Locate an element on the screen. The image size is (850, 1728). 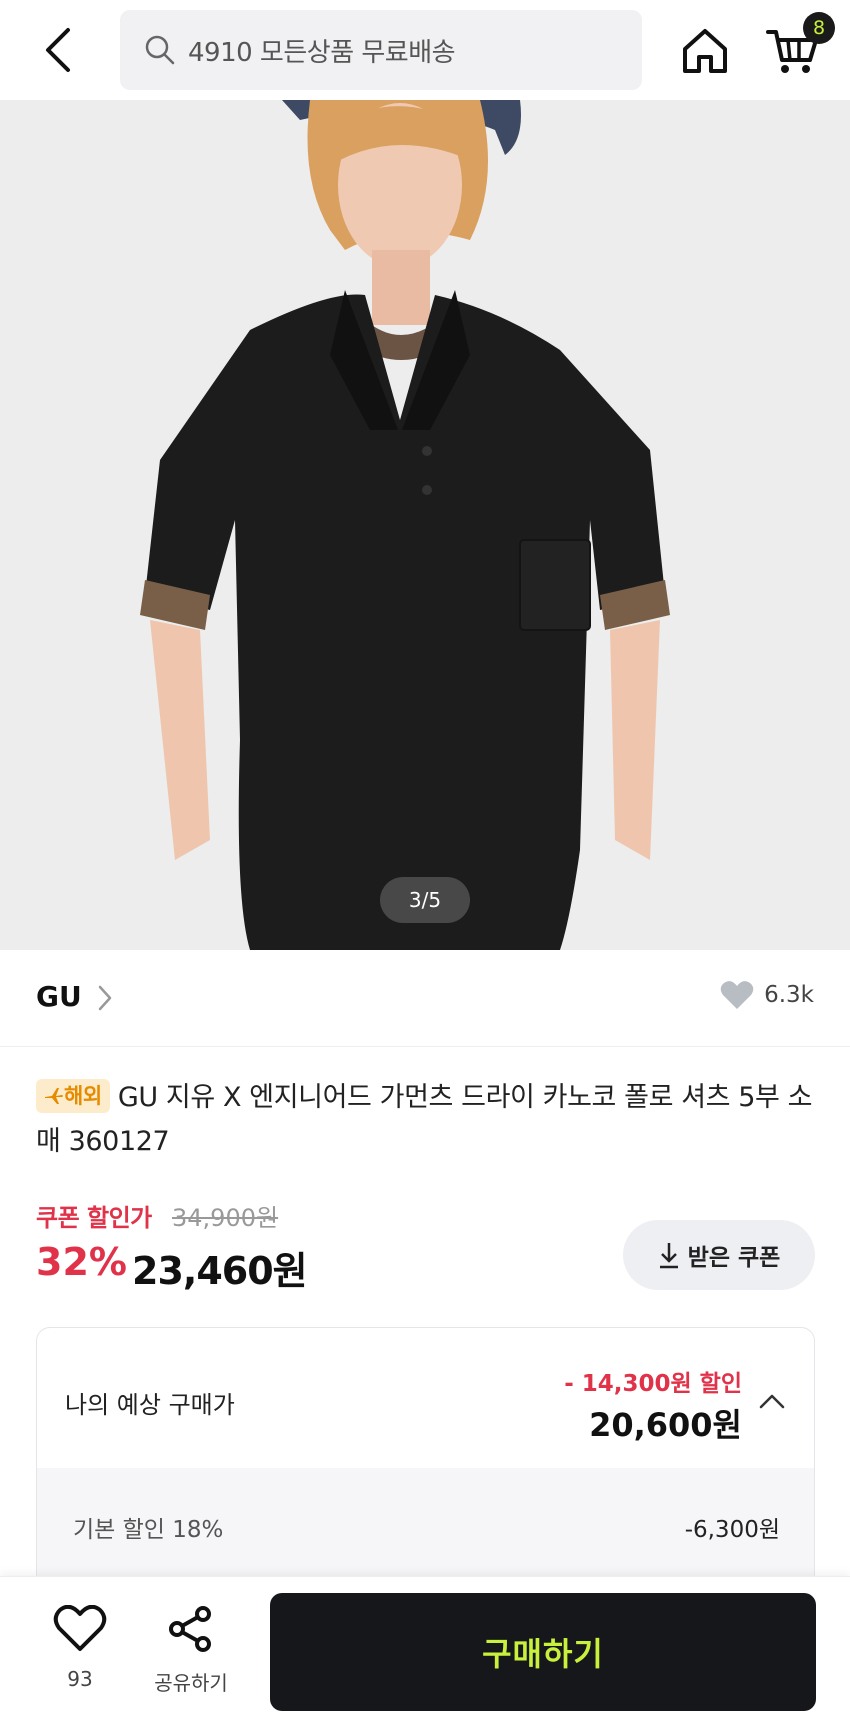
bottom-action-bar: 93 공유하기 구매하기 is located at coordinates (425, 1652).